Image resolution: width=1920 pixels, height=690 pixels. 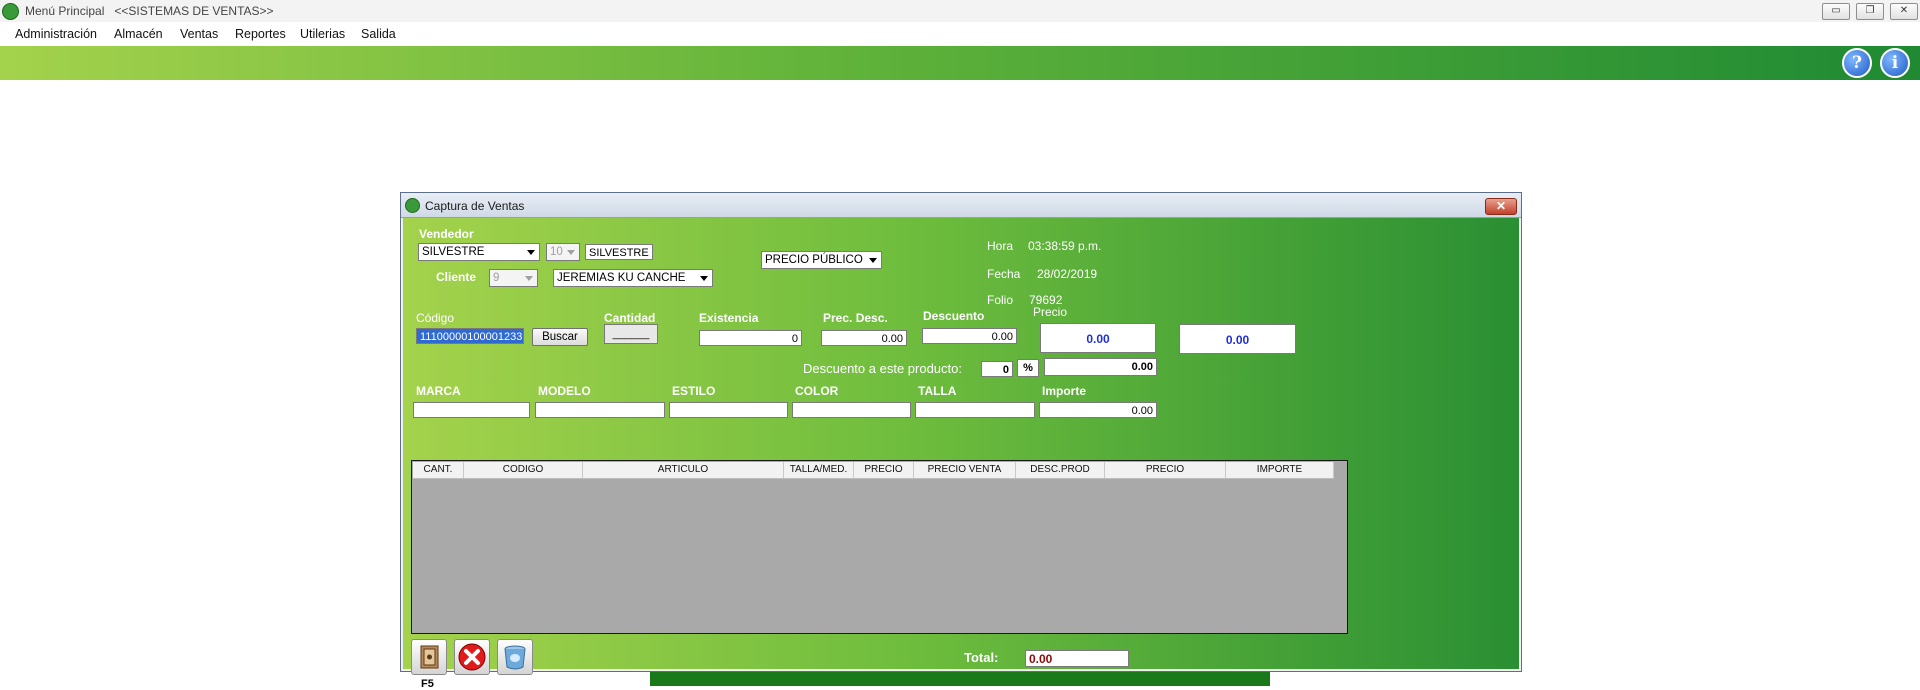 I want to click on cancel-icon, so click(x=472, y=657).